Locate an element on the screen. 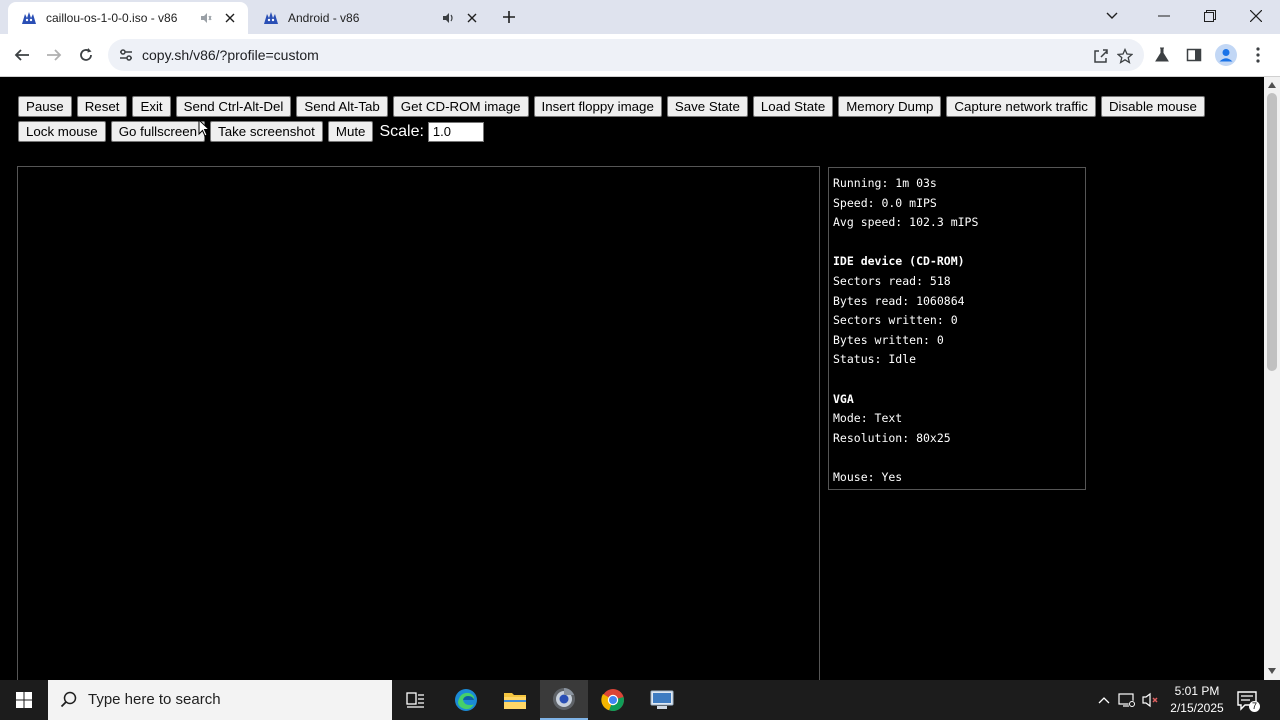  notification-center-button: 7 is located at coordinates (1248, 701).